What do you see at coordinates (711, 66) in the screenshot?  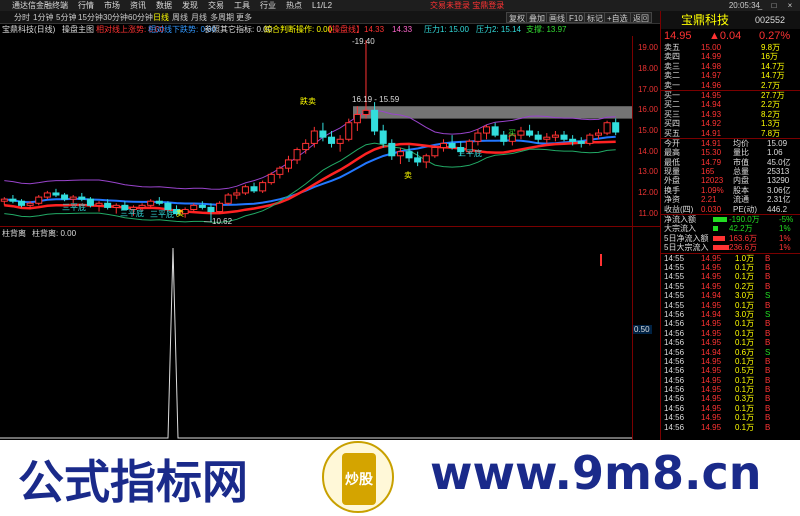 I see `book-price: 14.98` at bounding box center [711, 66].